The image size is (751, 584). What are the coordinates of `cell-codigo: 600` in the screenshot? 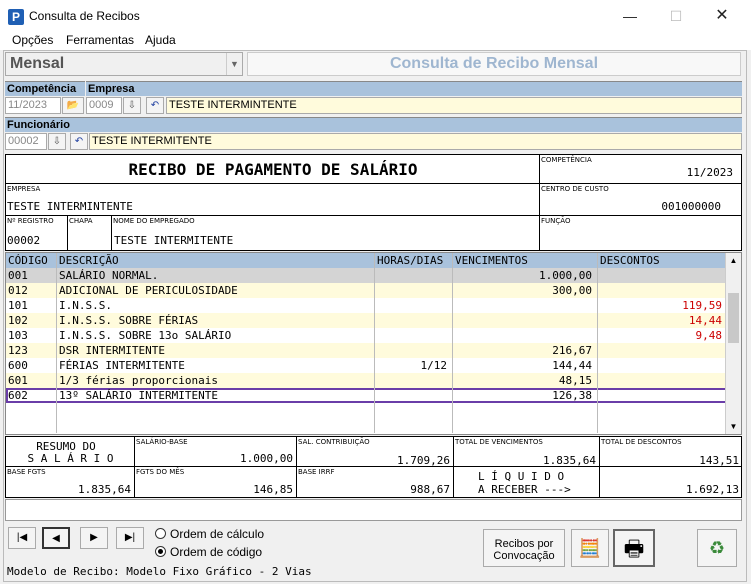 It's located at (31, 365).